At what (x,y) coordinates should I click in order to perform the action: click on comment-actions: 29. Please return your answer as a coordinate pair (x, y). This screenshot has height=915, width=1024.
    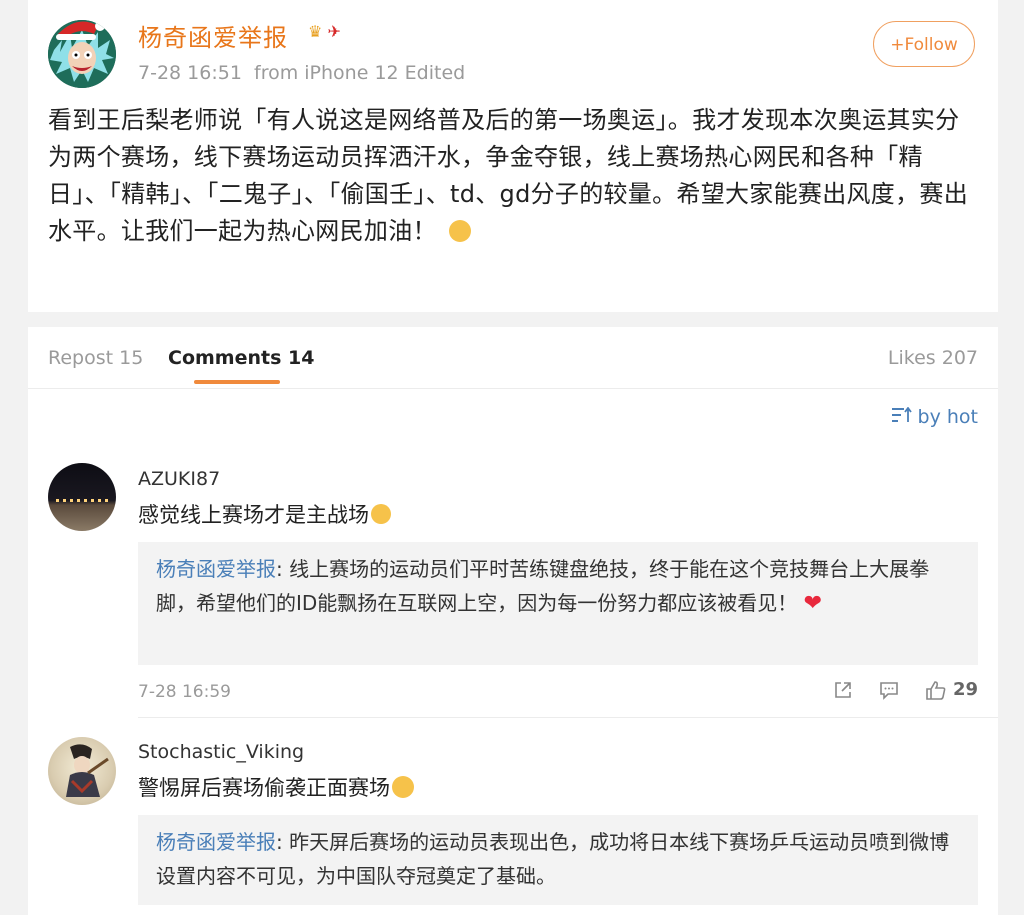
    Looking at the image, I should click on (905, 689).